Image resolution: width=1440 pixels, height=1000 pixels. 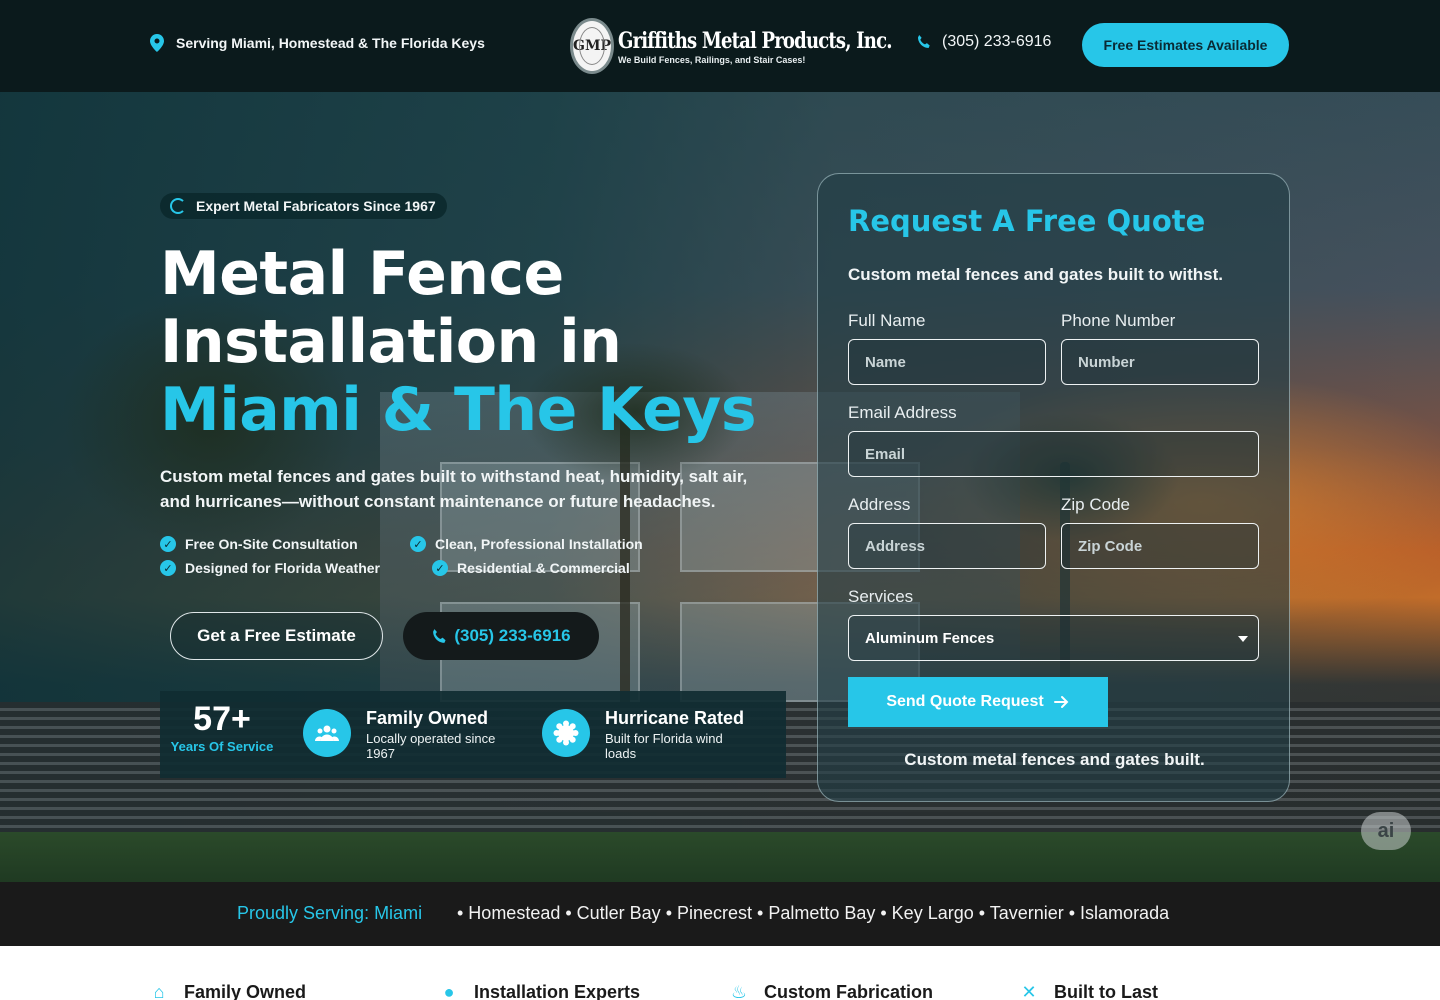 What do you see at coordinates (1053, 638) in the screenshot?
I see `services-select: Aluminum Fences` at bounding box center [1053, 638].